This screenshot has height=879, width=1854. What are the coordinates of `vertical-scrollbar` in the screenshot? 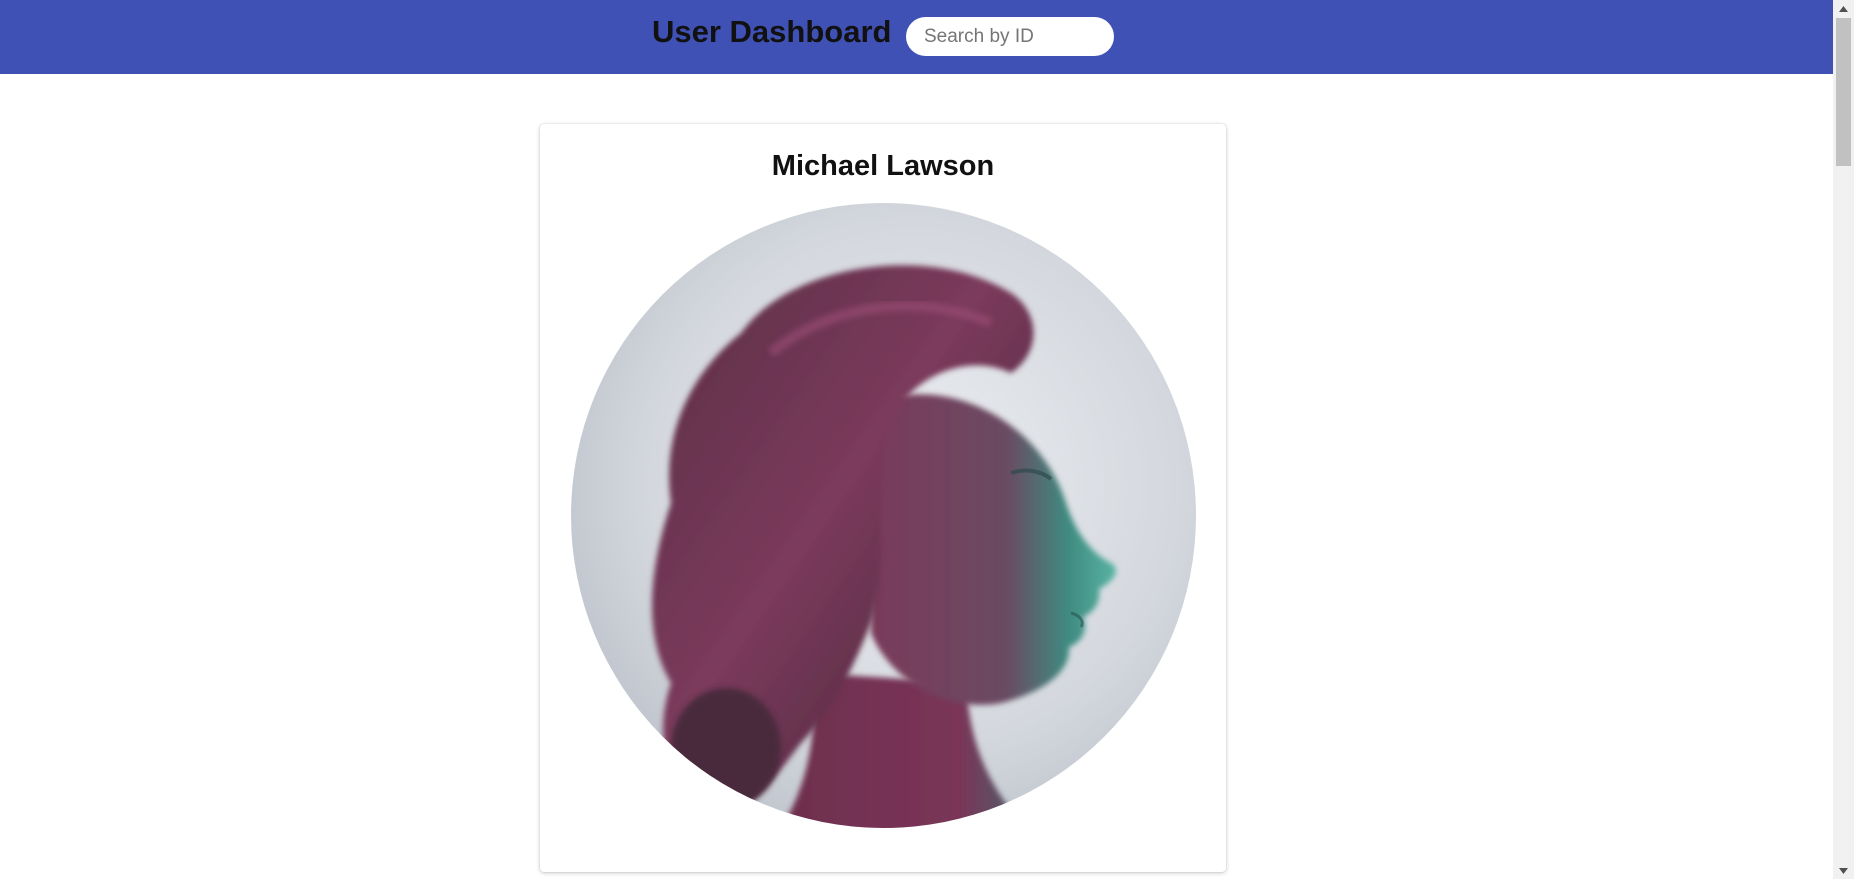 It's located at (1843, 439).